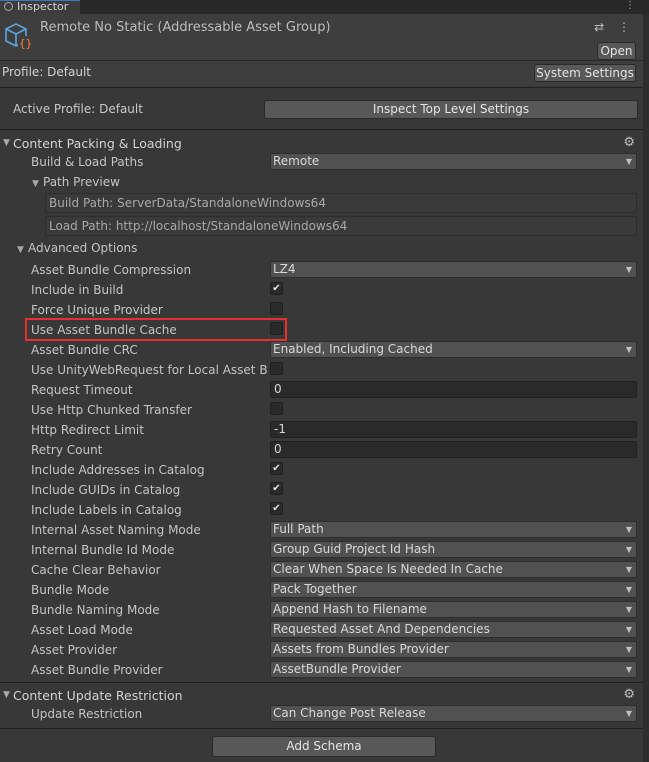  I want to click on dropdown-value: Pack Together, so click(315, 589).